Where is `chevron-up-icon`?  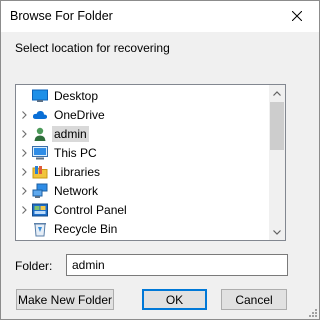
chevron-up-icon is located at coordinates (277, 93).